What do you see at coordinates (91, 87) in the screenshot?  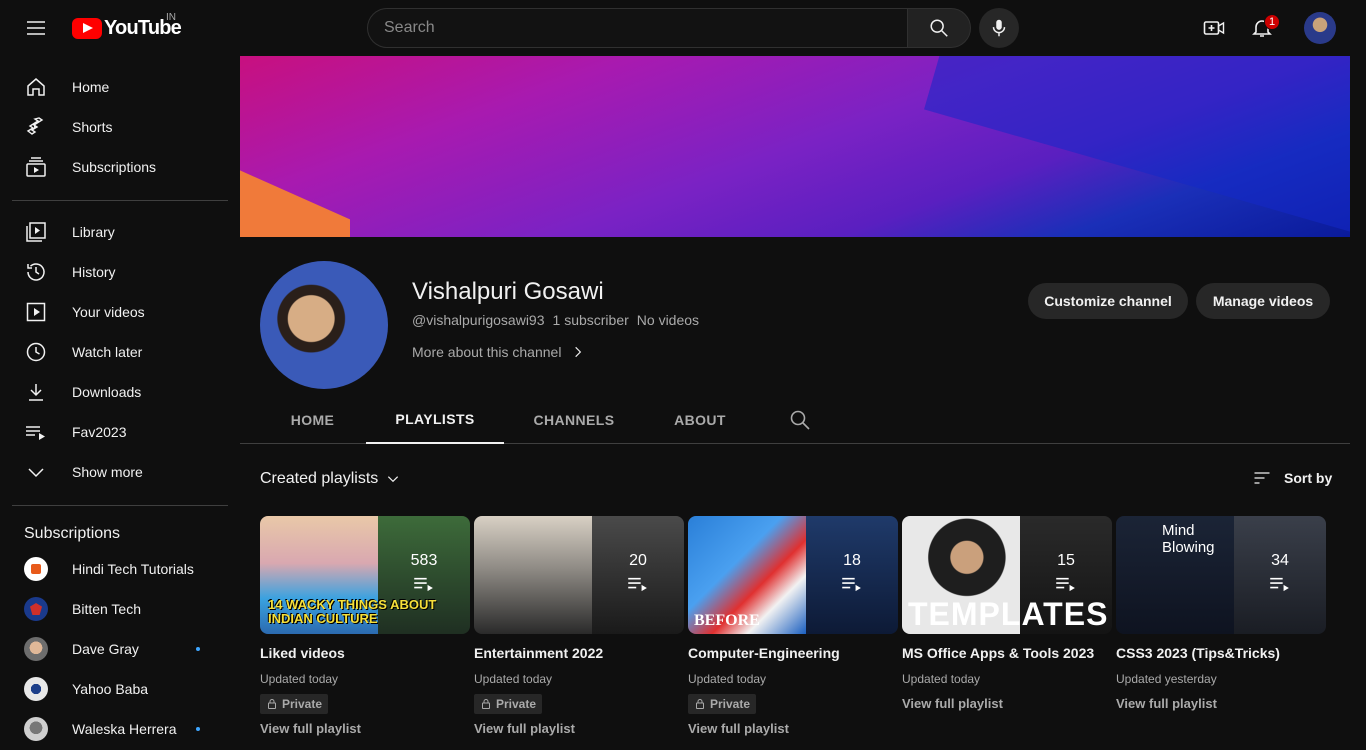 I see `sidebar-item-label: Home` at bounding box center [91, 87].